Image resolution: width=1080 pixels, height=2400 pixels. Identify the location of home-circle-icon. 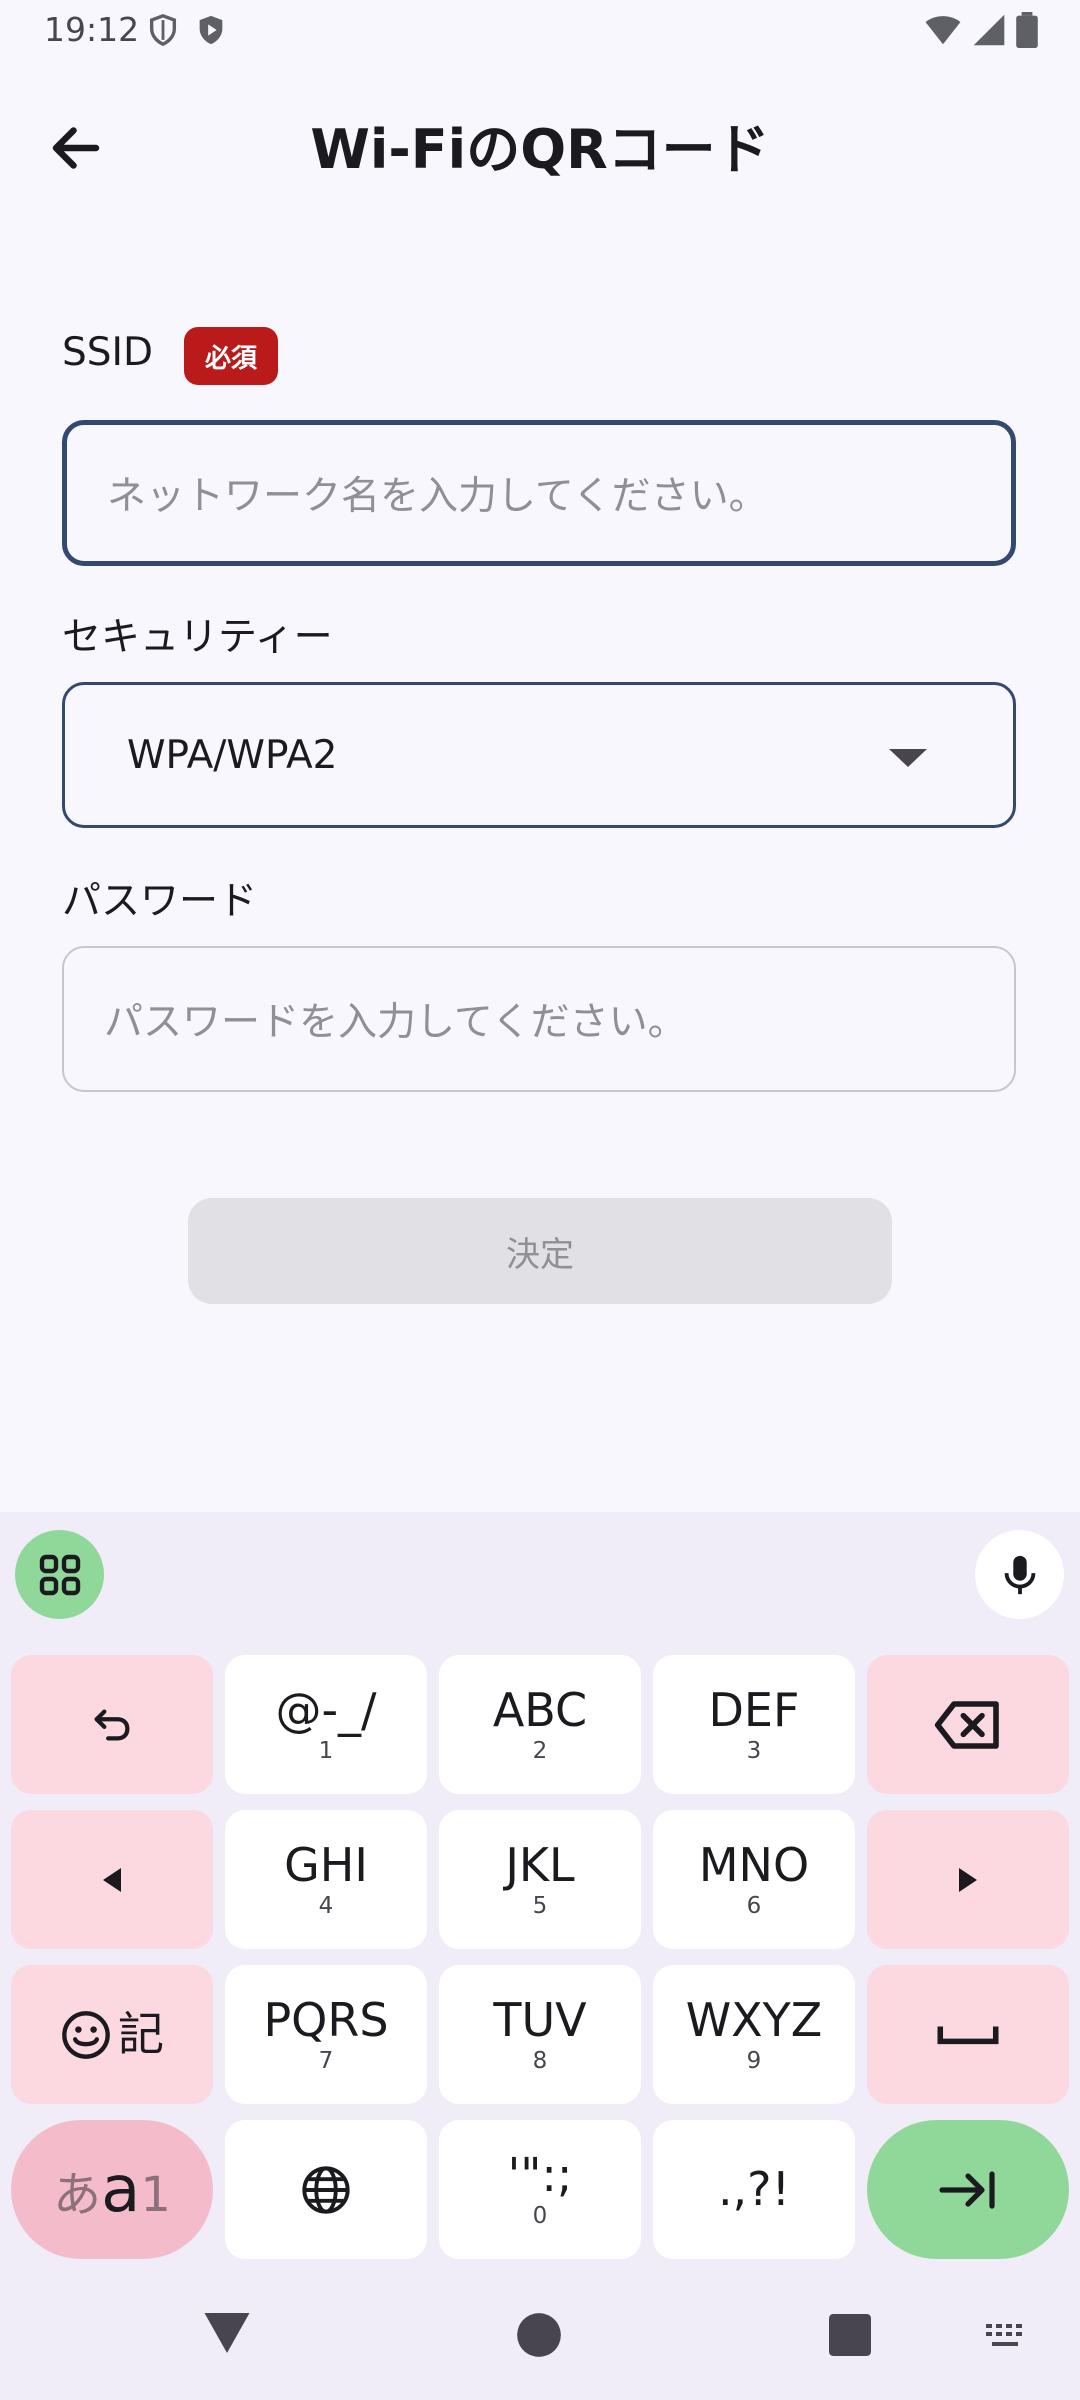
(539, 2335).